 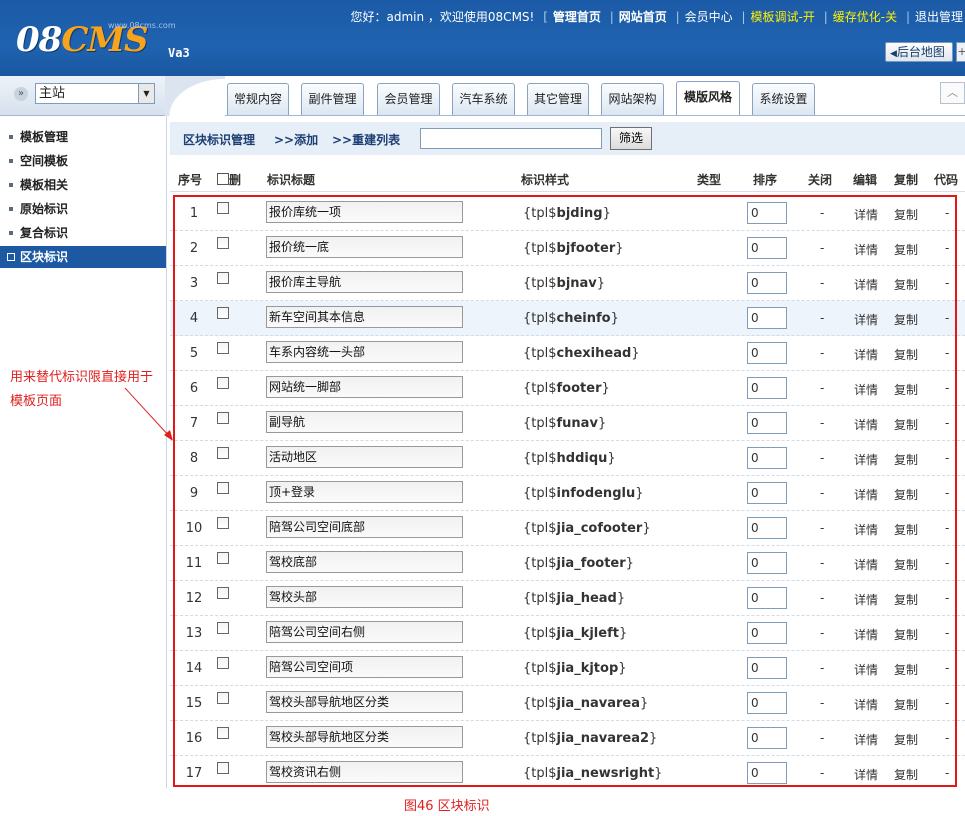 I want to click on tab-attachment-management: 副件管理, so click(x=332, y=99).